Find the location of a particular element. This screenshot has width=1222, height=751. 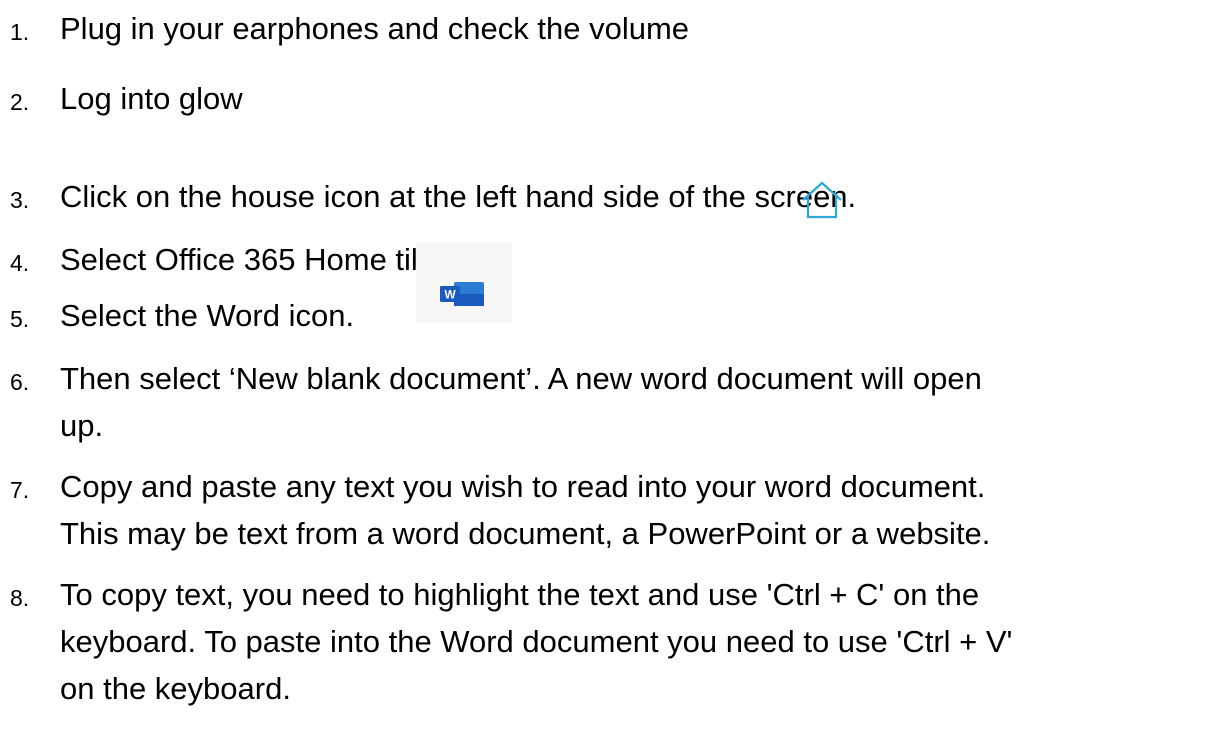

step-2-text: Log into glow is located at coordinates (151, 98).